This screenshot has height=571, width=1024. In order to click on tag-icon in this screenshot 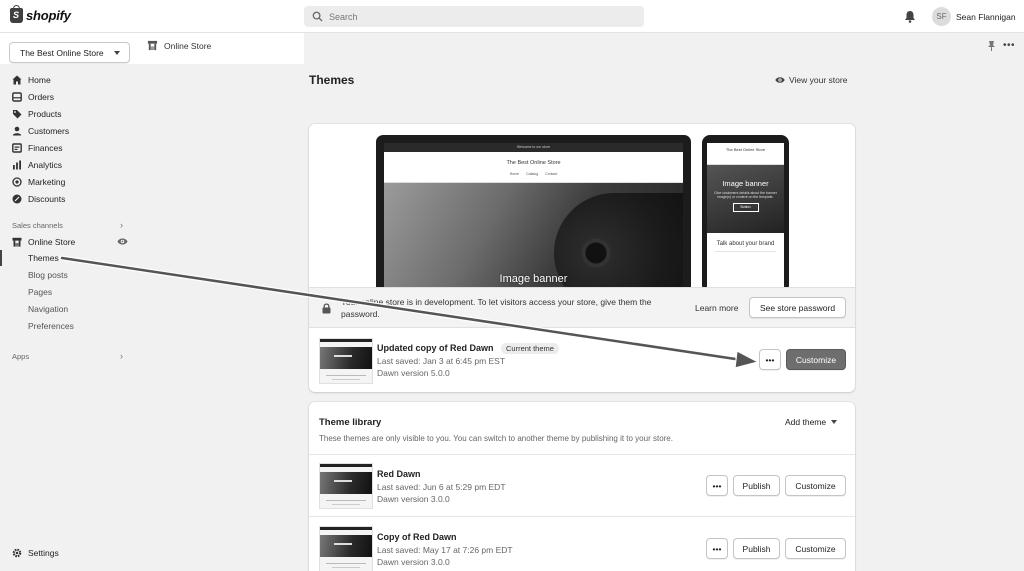, I will do `click(17, 114)`.